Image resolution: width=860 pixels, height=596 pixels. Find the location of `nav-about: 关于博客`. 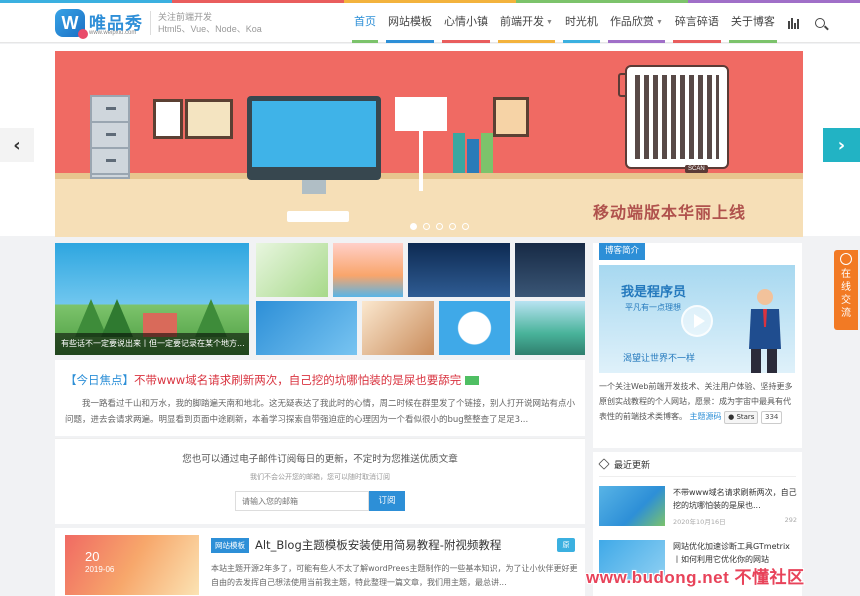

nav-about: 关于博客 is located at coordinates (753, 23).